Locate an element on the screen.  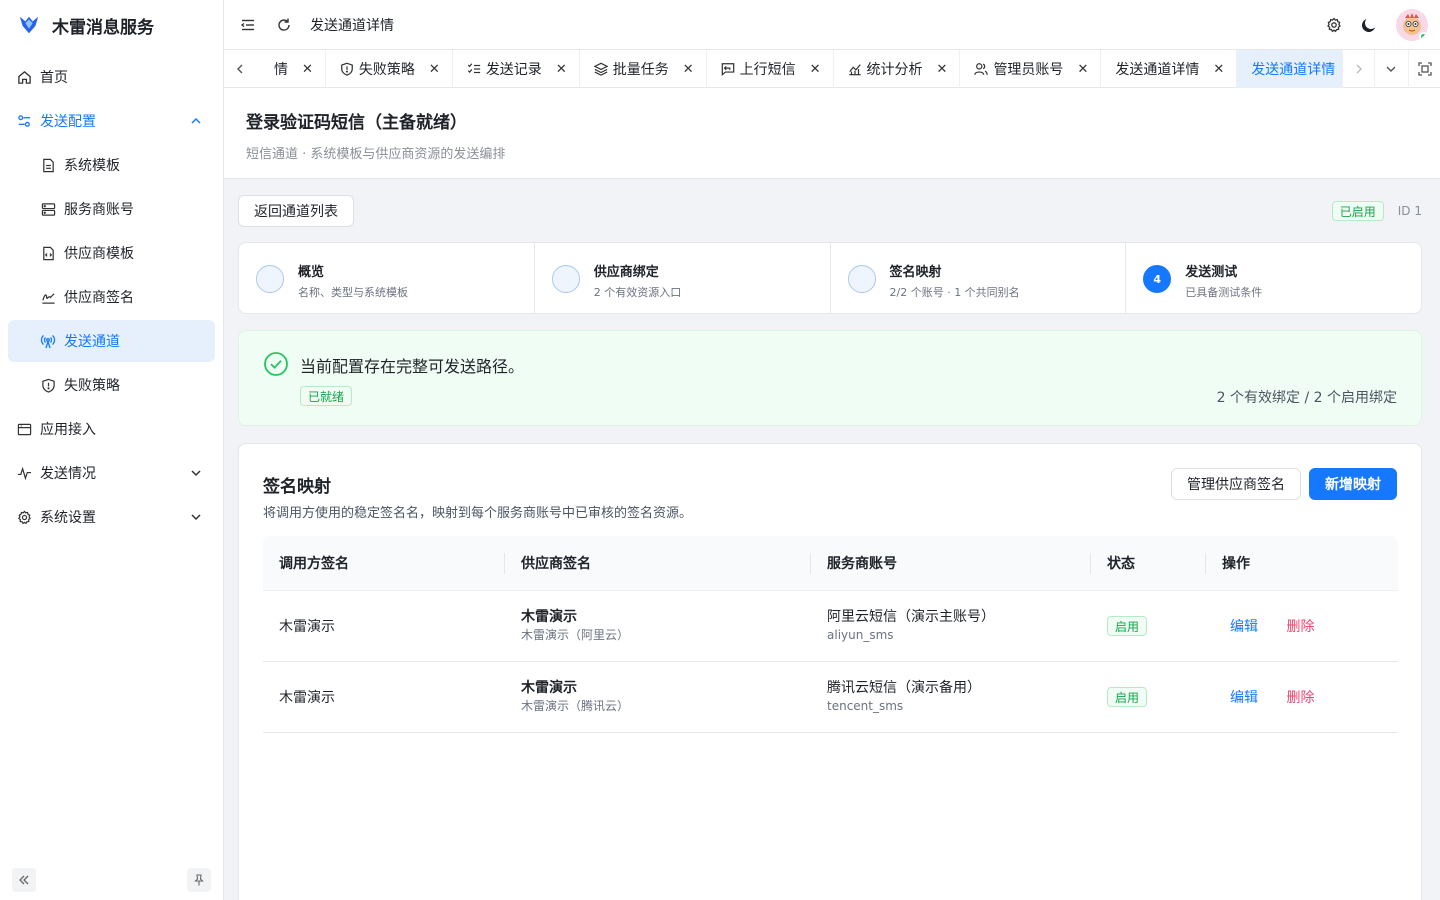
signature-icon is located at coordinates (48, 297).